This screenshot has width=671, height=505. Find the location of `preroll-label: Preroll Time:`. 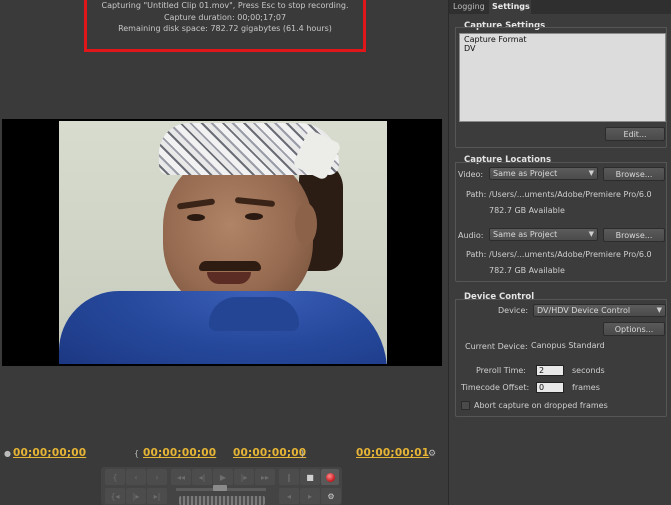

preroll-label: Preroll Time: is located at coordinates (501, 370).